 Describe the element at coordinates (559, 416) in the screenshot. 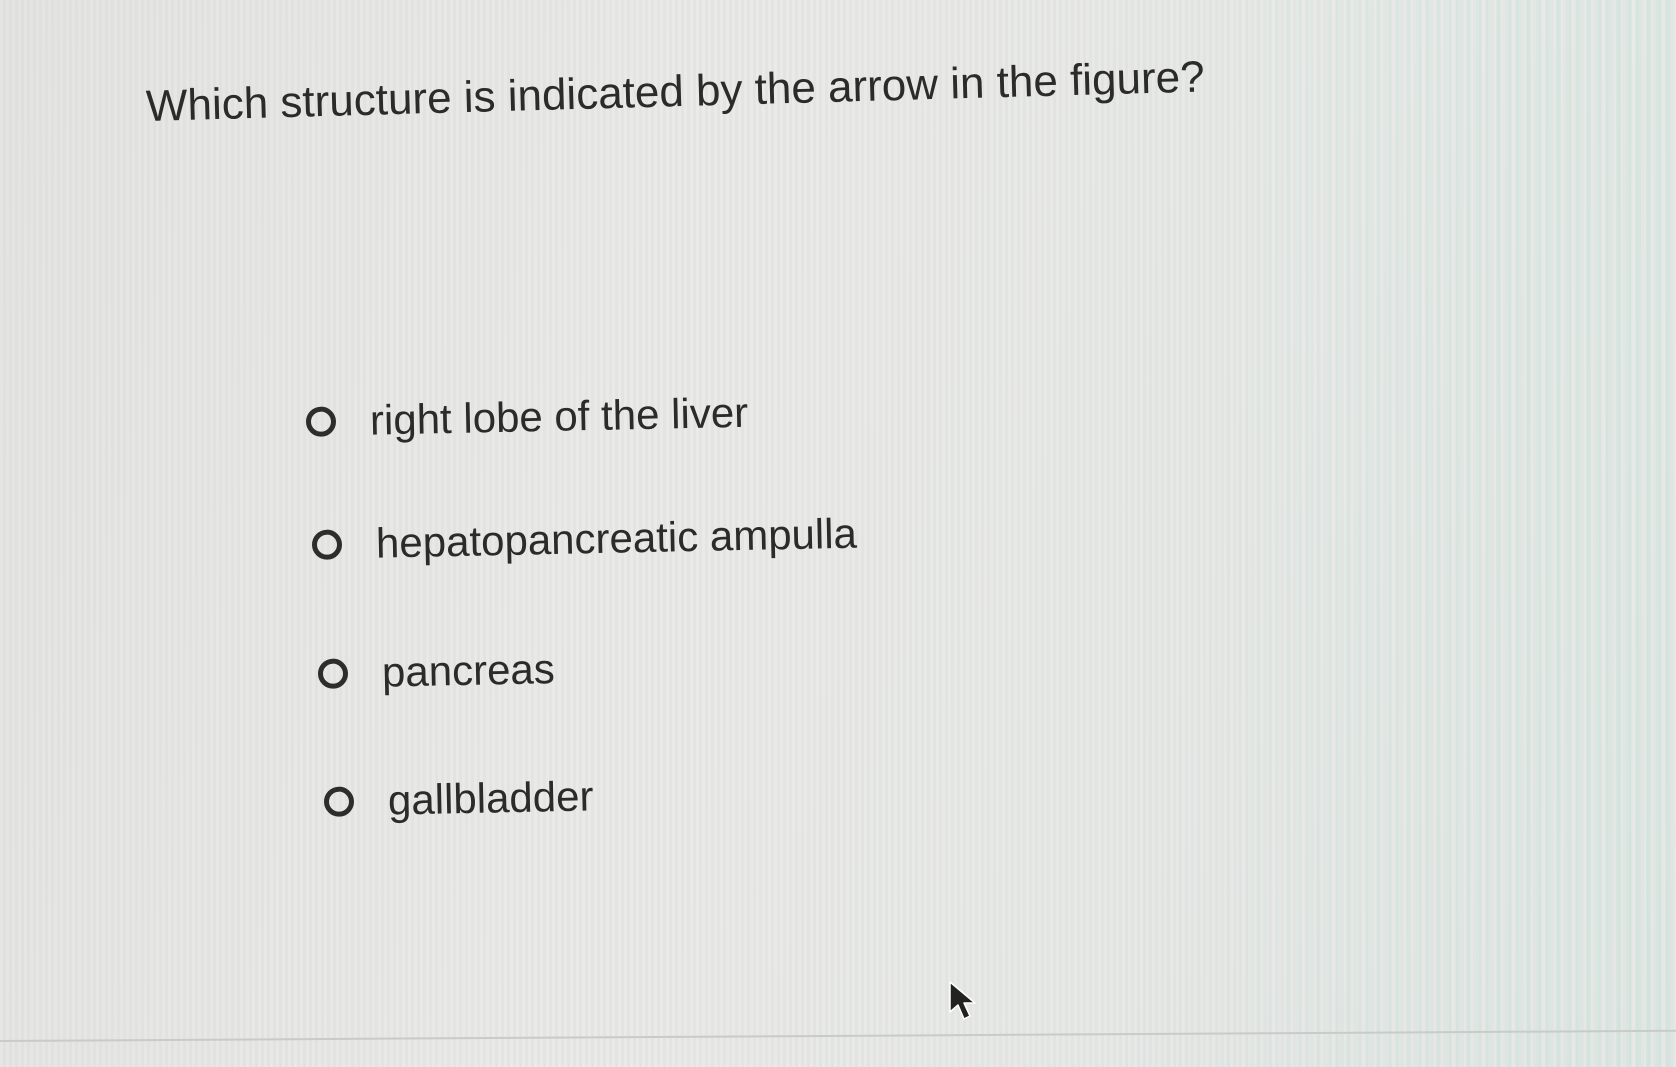

I see `answer-option-label: right lobe of the liver` at that location.